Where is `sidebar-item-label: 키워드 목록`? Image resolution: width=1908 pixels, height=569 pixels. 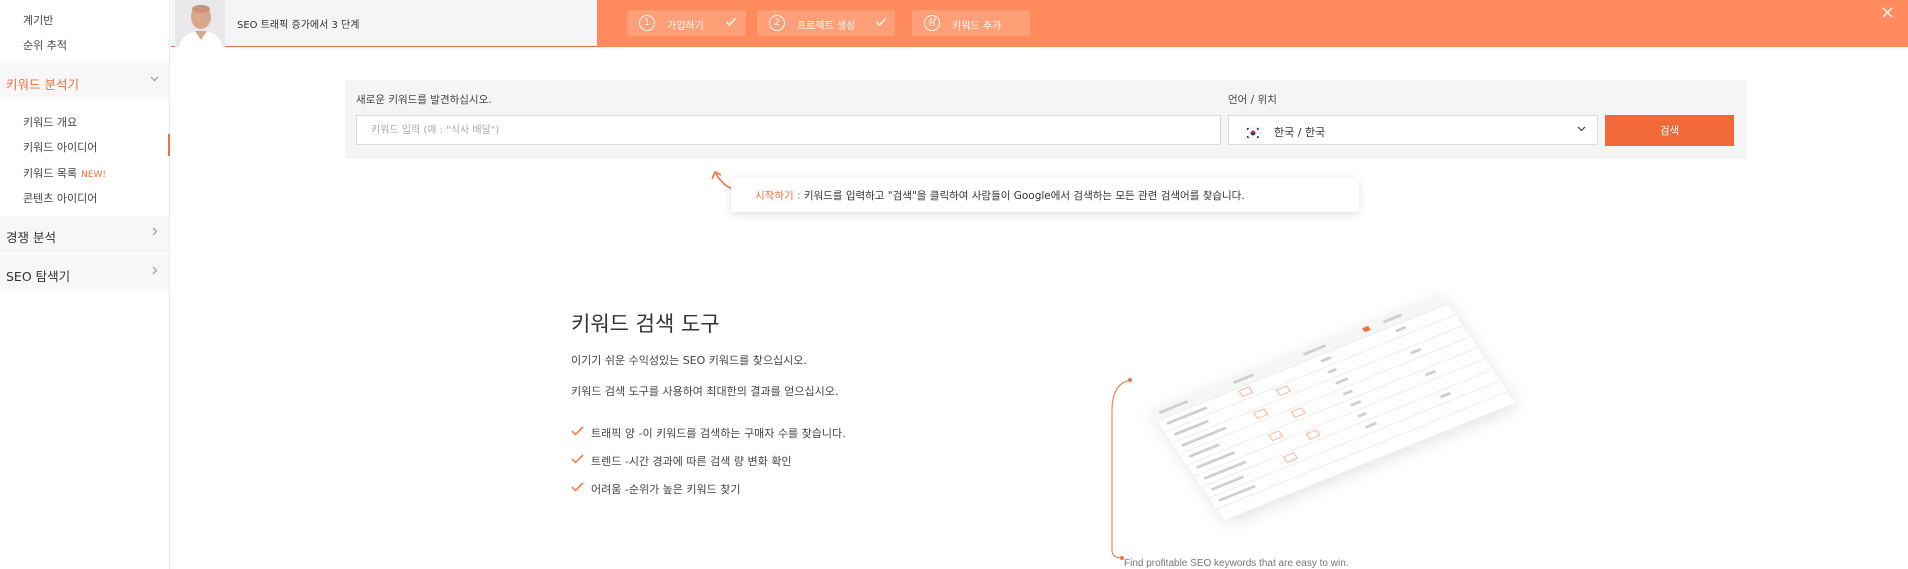
sidebar-item-label: 키워드 목록 is located at coordinates (50, 173).